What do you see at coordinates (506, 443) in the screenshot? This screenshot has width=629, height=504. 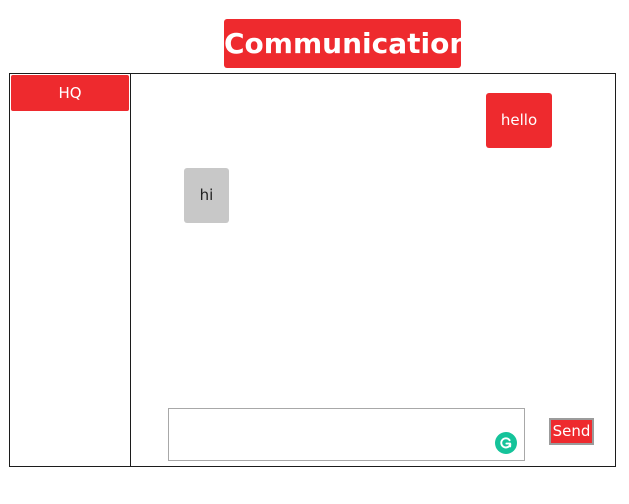 I see `grammarly-icon` at bounding box center [506, 443].